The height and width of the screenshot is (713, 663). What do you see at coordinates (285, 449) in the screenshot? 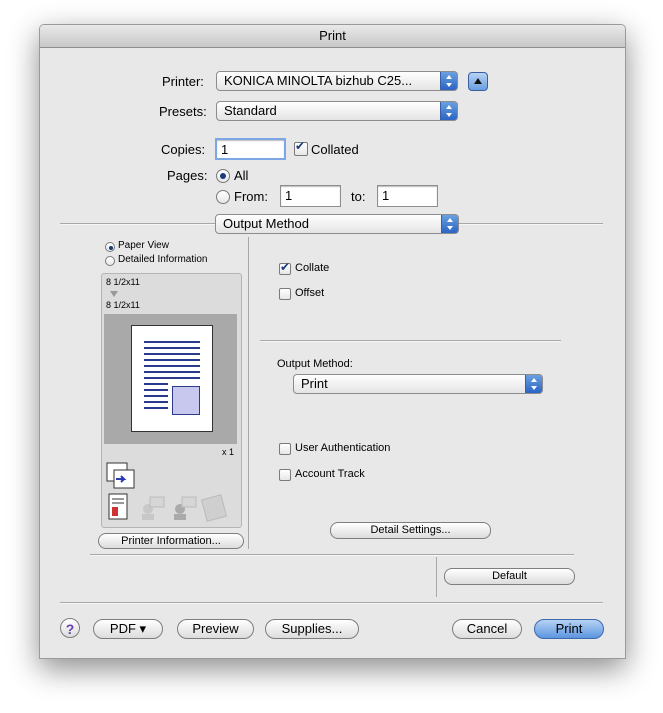
I see `user-authentication-checkbox` at bounding box center [285, 449].